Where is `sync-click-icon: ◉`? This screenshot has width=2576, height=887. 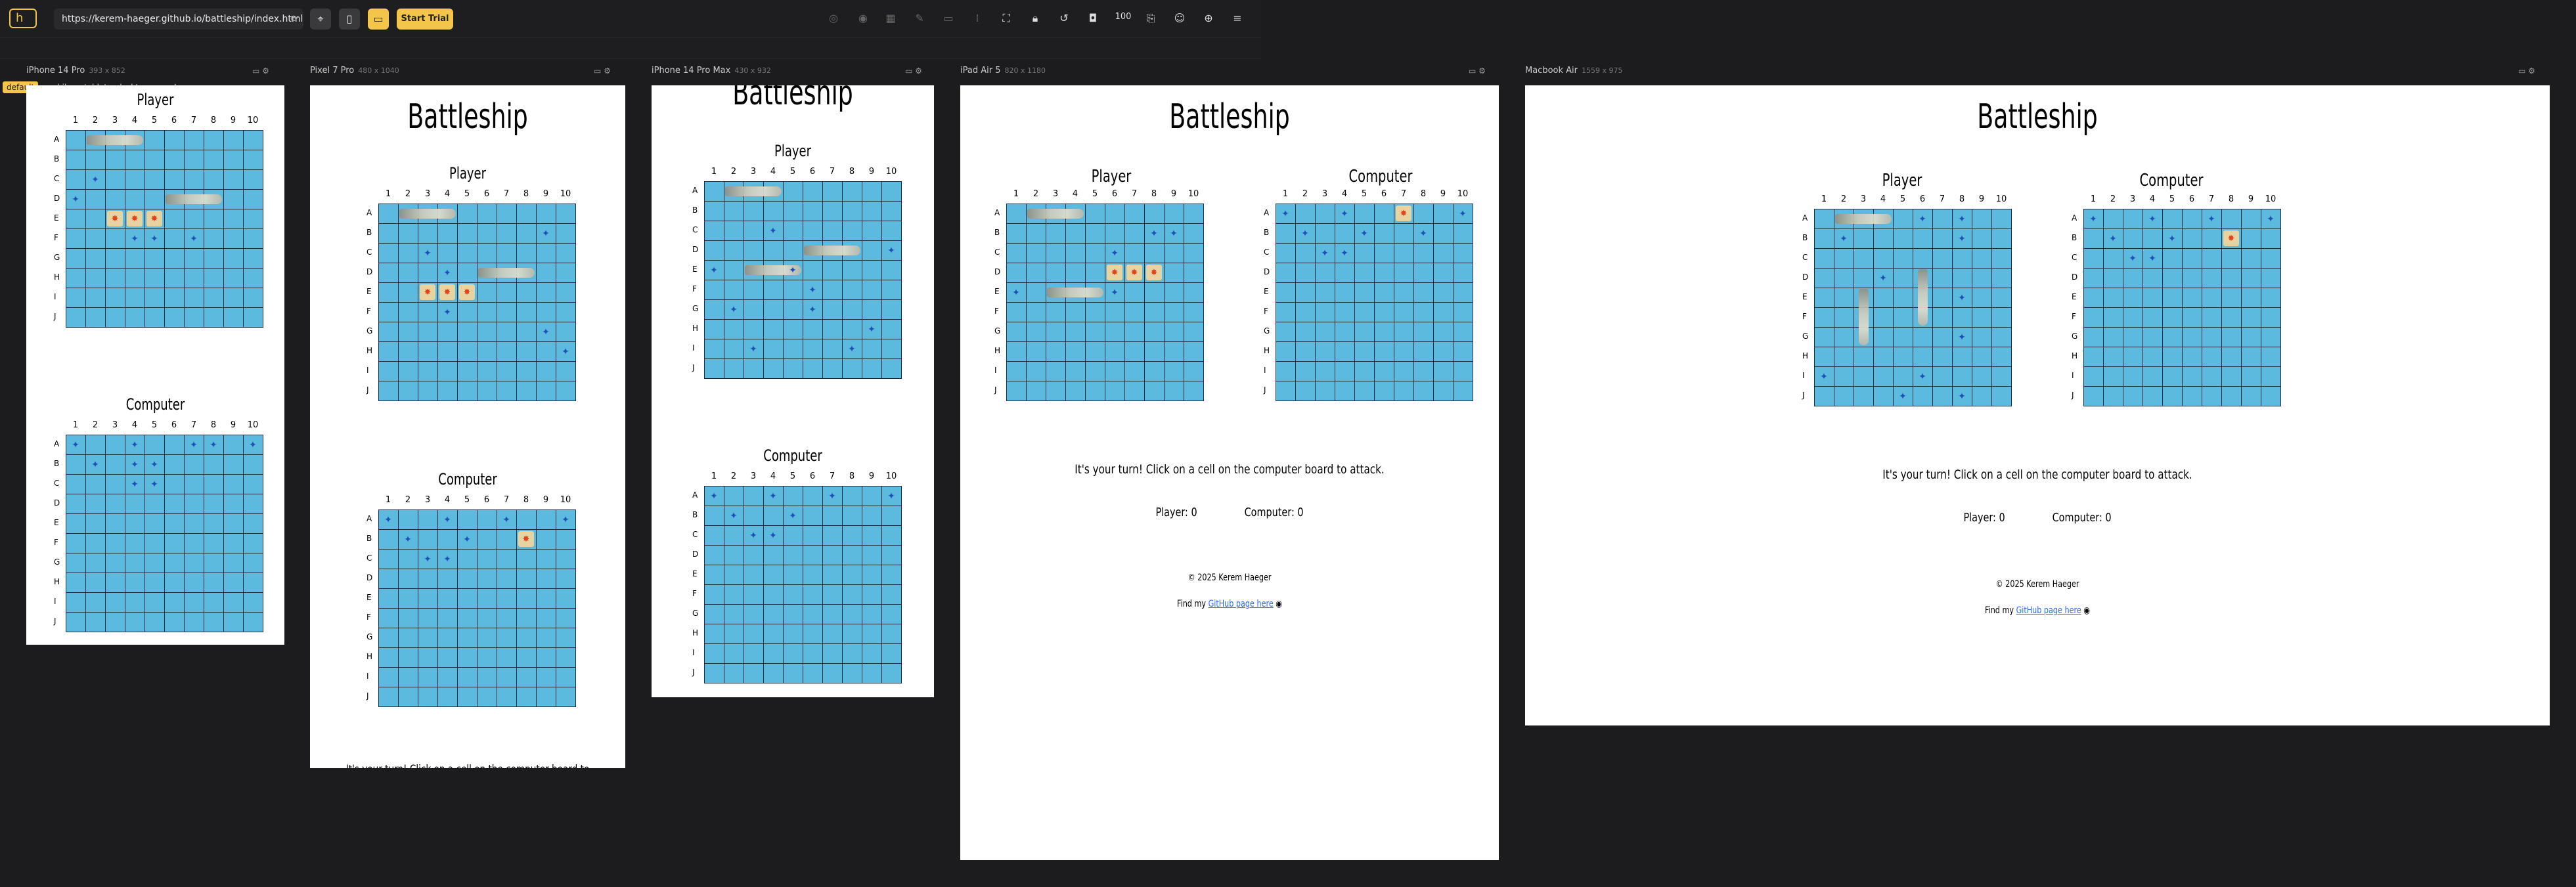
sync-click-icon: ◉ is located at coordinates (863, 18).